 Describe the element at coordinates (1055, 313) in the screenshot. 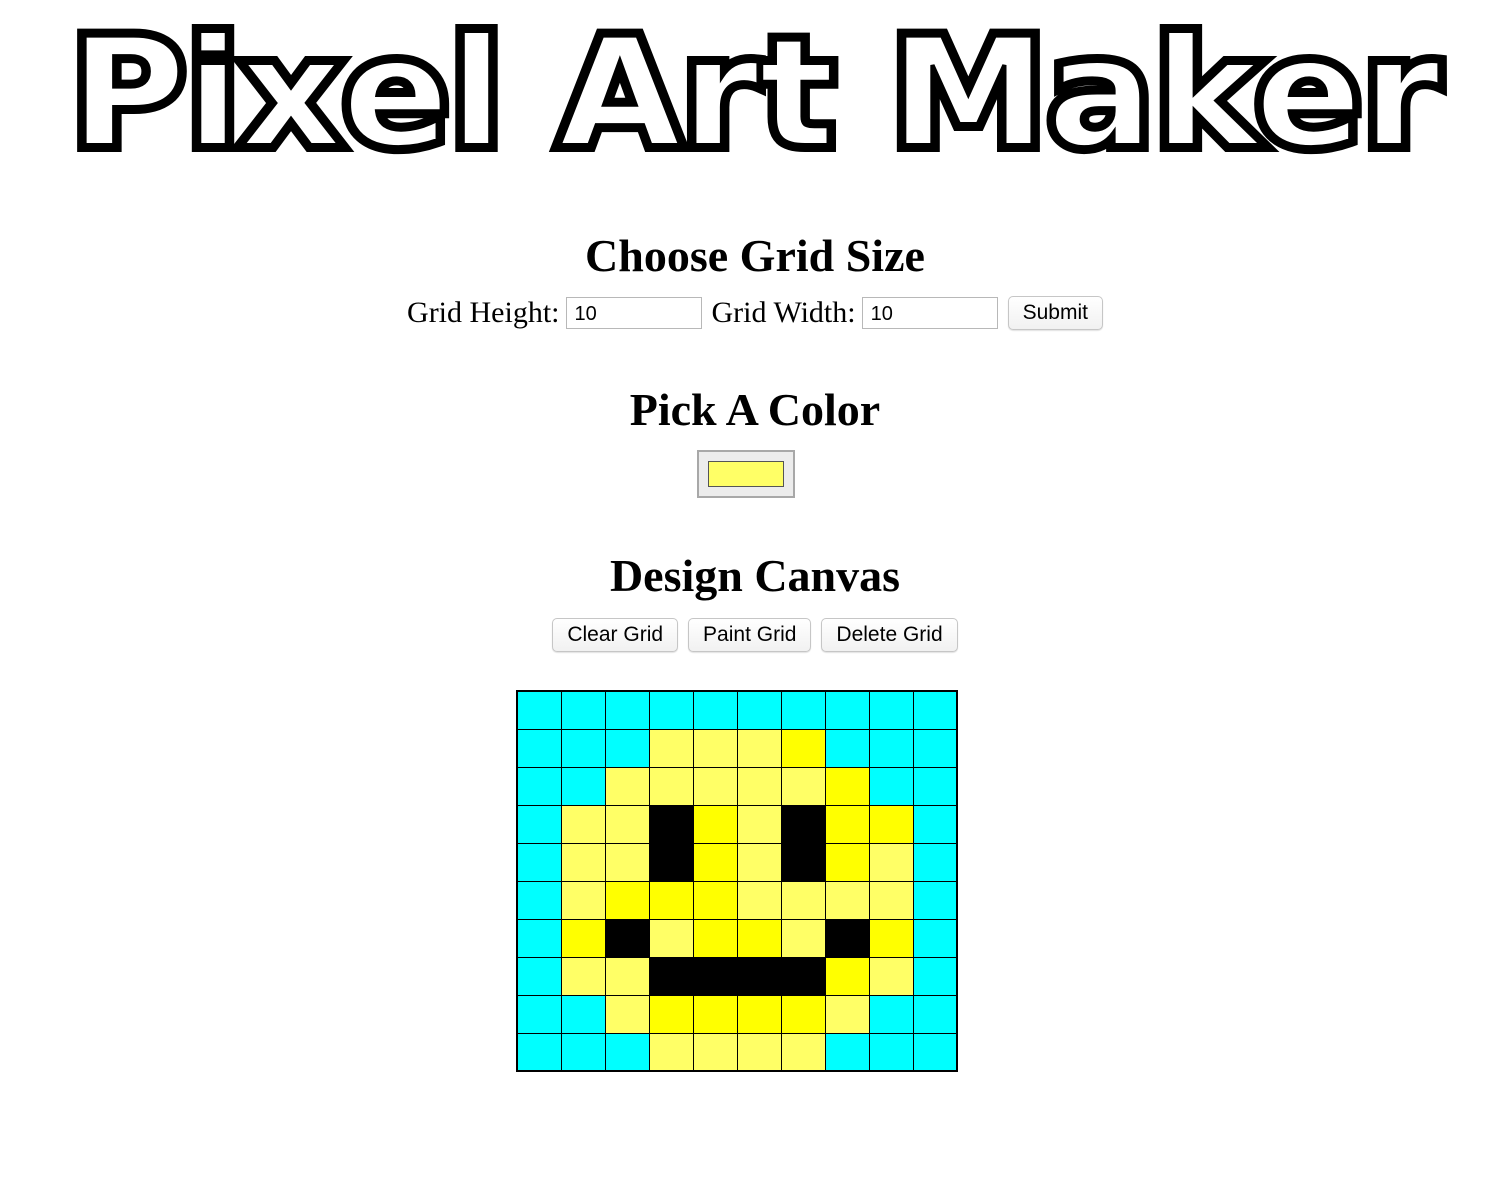

I see `submit-button: Submit` at that location.